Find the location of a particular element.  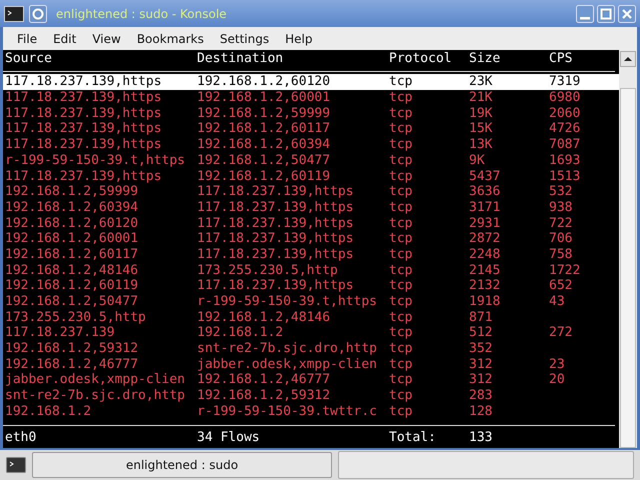

interface-name: eth0 is located at coordinates (21, 438).